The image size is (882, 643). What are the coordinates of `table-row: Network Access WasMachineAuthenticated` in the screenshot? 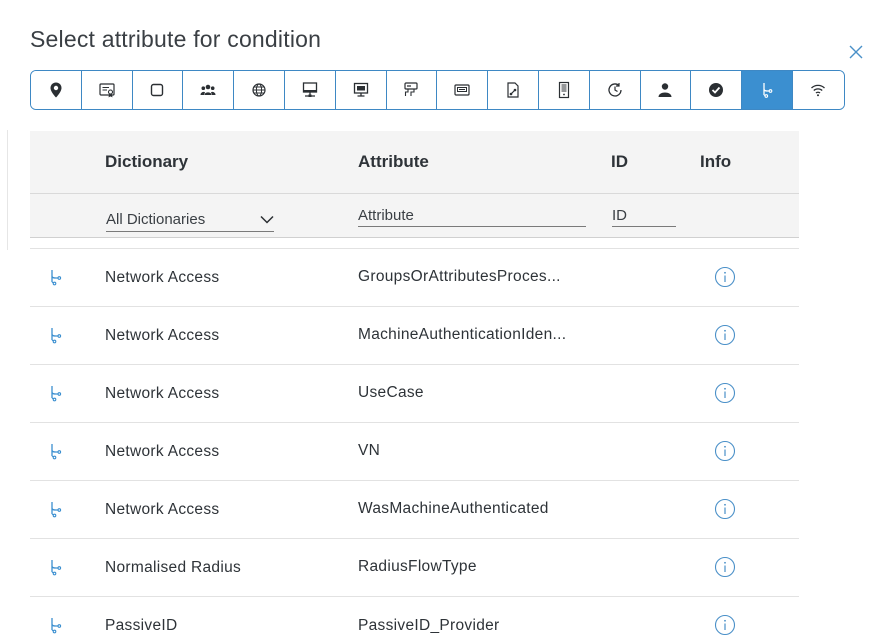 It's located at (414, 510).